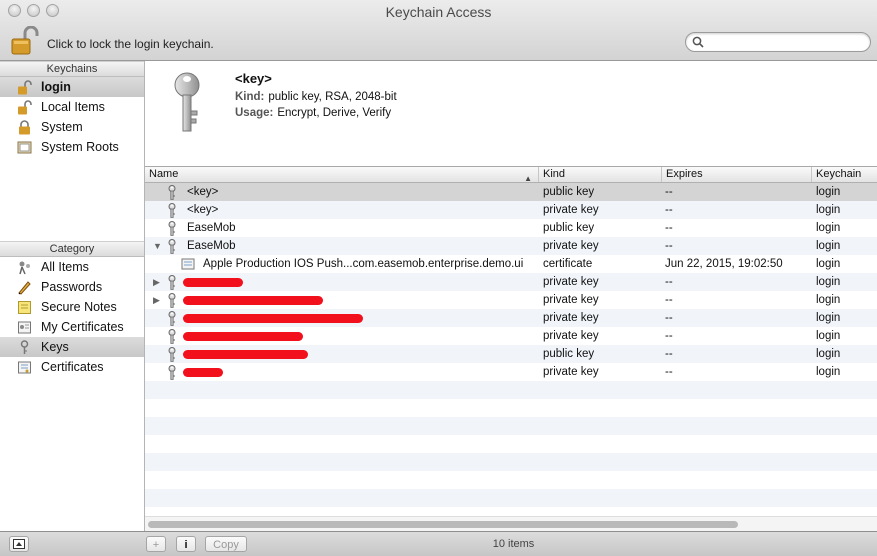 The image size is (877, 556). Describe the element at coordinates (684, 174) in the screenshot. I see `column-header-label: Expires` at that location.